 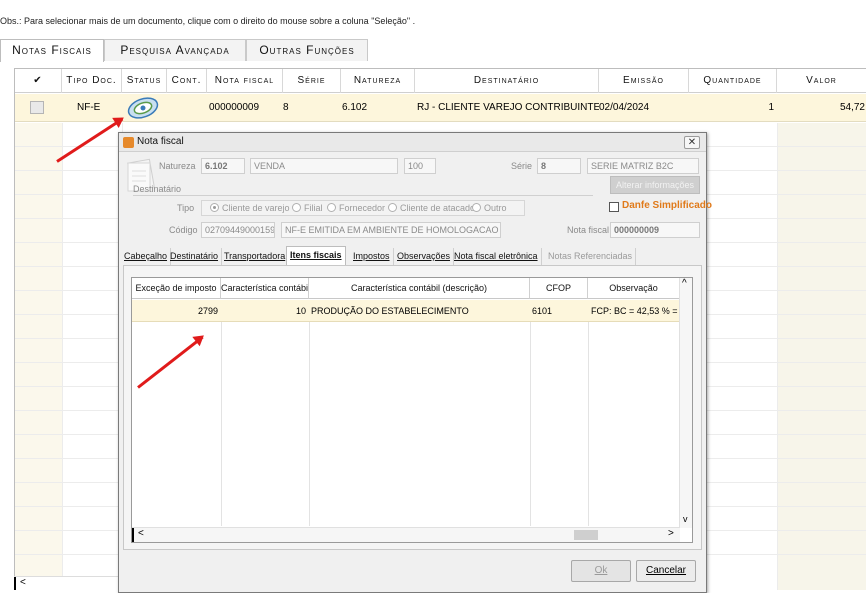 What do you see at coordinates (255, 256) in the screenshot?
I see `tab-transportadora: Transportadora` at bounding box center [255, 256].